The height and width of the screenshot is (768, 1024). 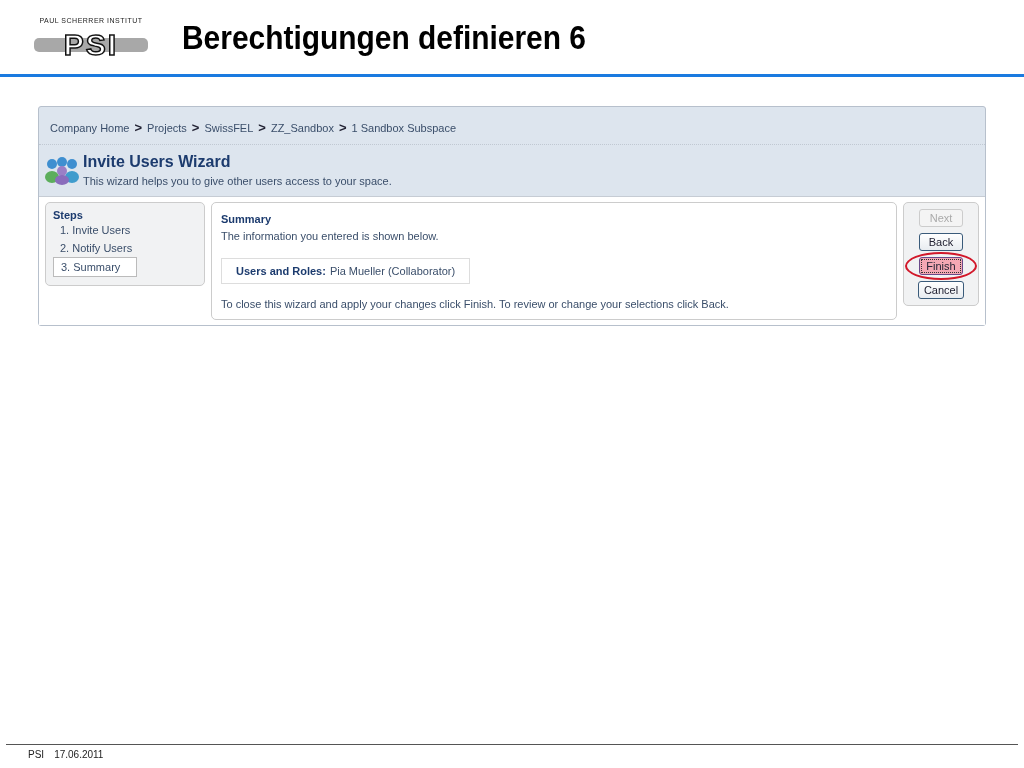 What do you see at coordinates (125, 230) in the screenshot?
I see `step-item: 1. Invite Users` at bounding box center [125, 230].